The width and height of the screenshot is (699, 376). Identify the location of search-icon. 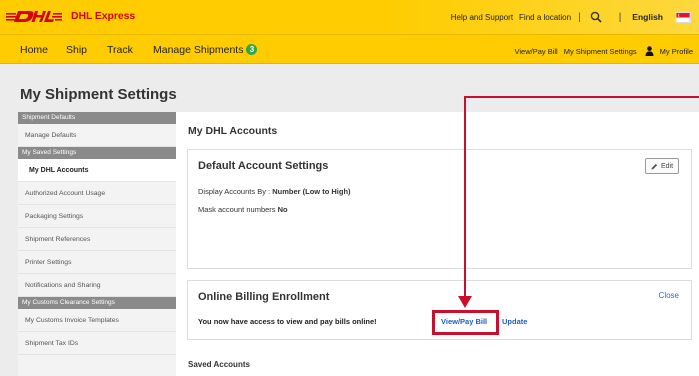
(596, 17).